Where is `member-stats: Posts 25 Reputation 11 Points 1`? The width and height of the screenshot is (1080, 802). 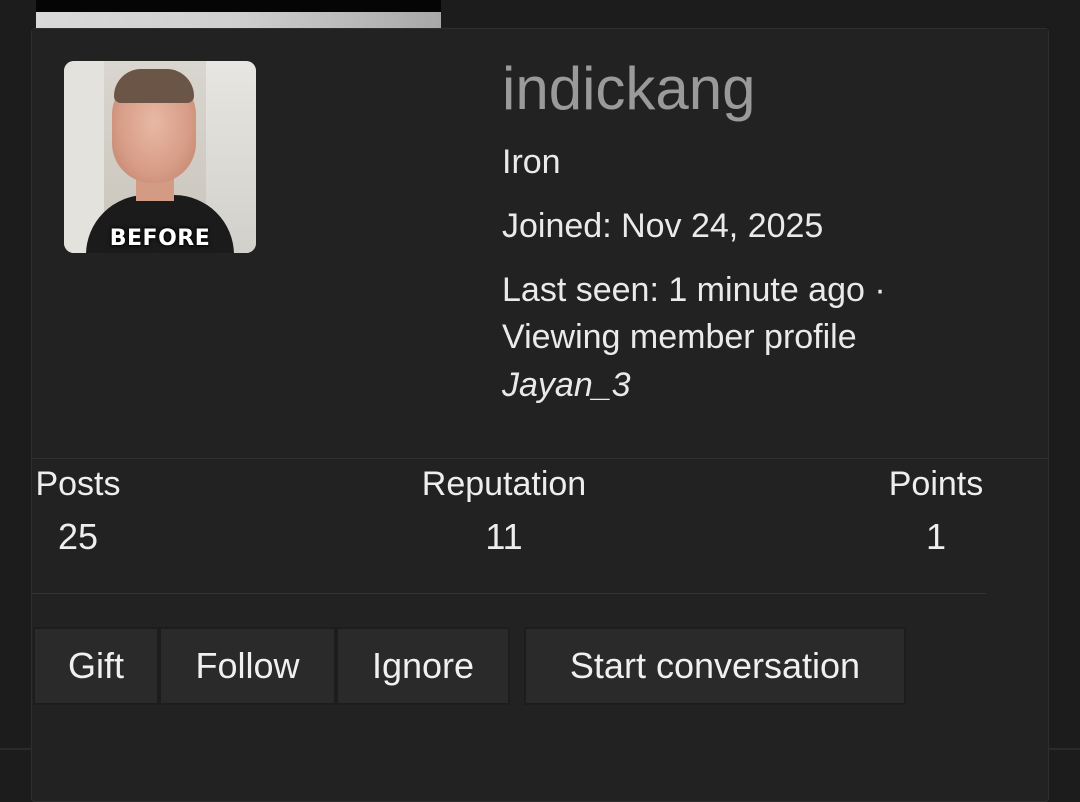
member-stats: Posts 25 Reputation 11 Points 1 is located at coordinates (509, 528).